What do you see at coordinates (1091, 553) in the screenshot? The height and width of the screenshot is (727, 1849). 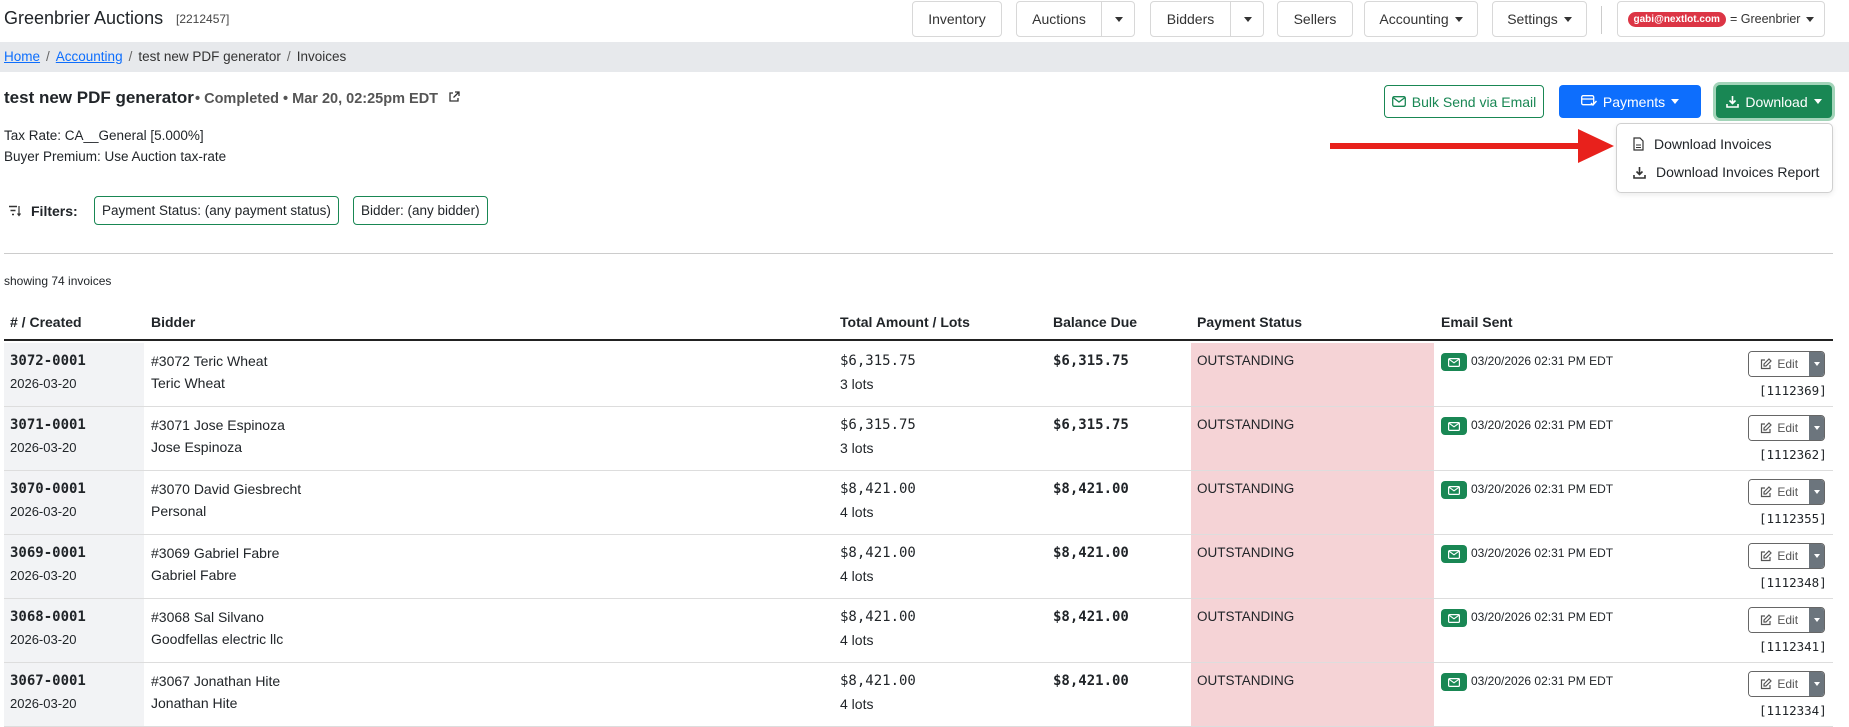 I see `balance-due: $8,421.00` at bounding box center [1091, 553].